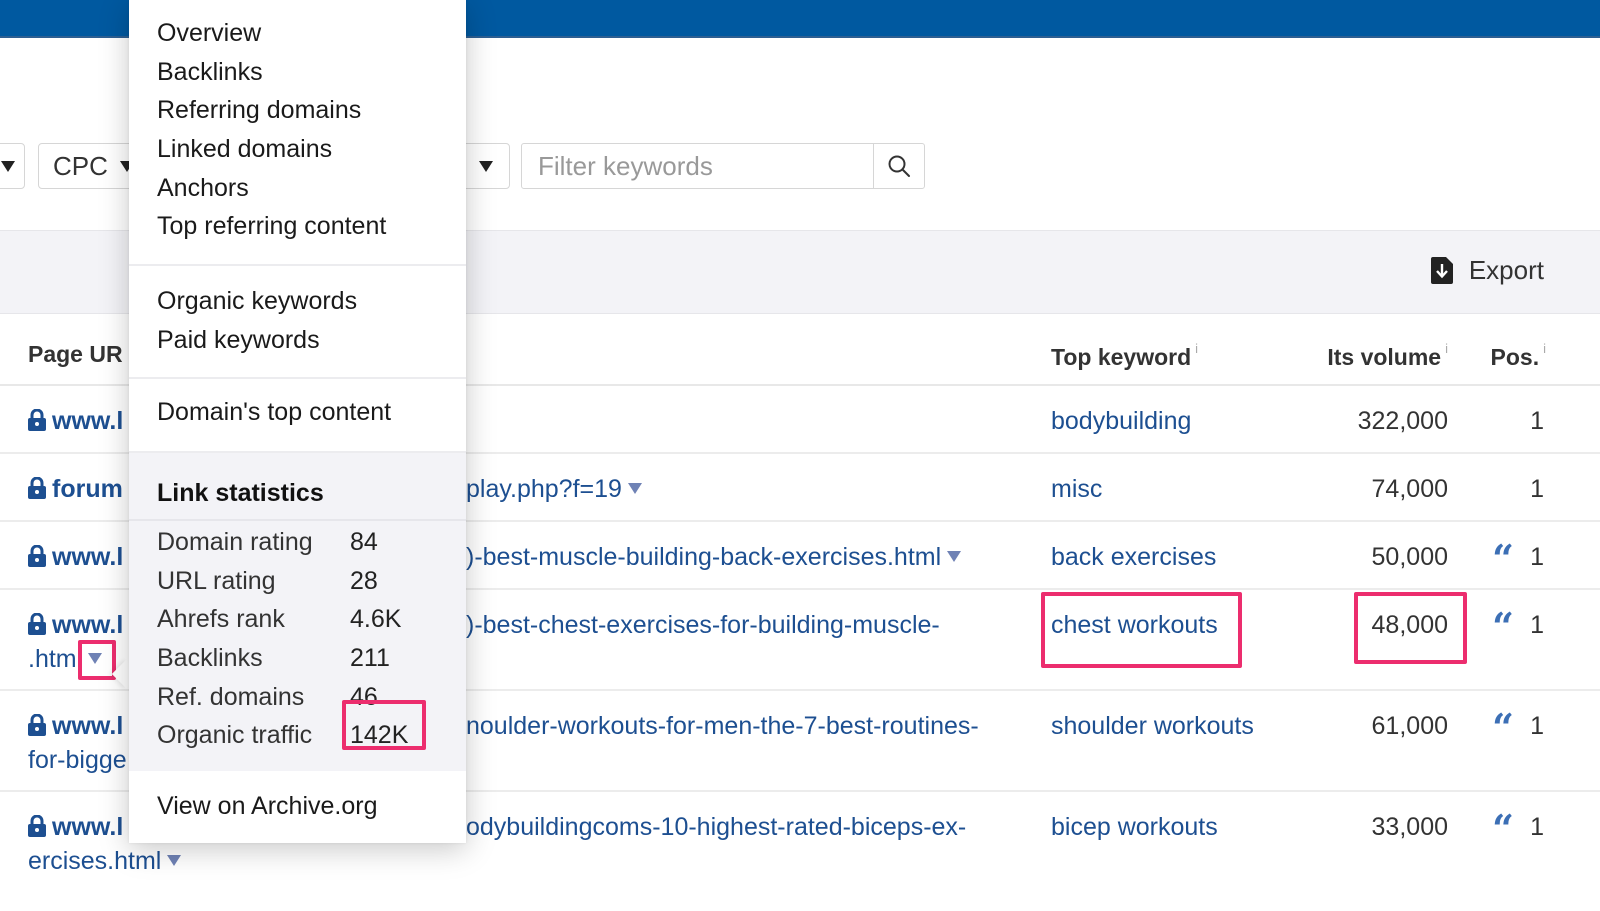 This screenshot has height=911, width=1600. Describe the element at coordinates (77, 743) in the screenshot. I see `page-url-cell: www.l for-bigge` at that location.